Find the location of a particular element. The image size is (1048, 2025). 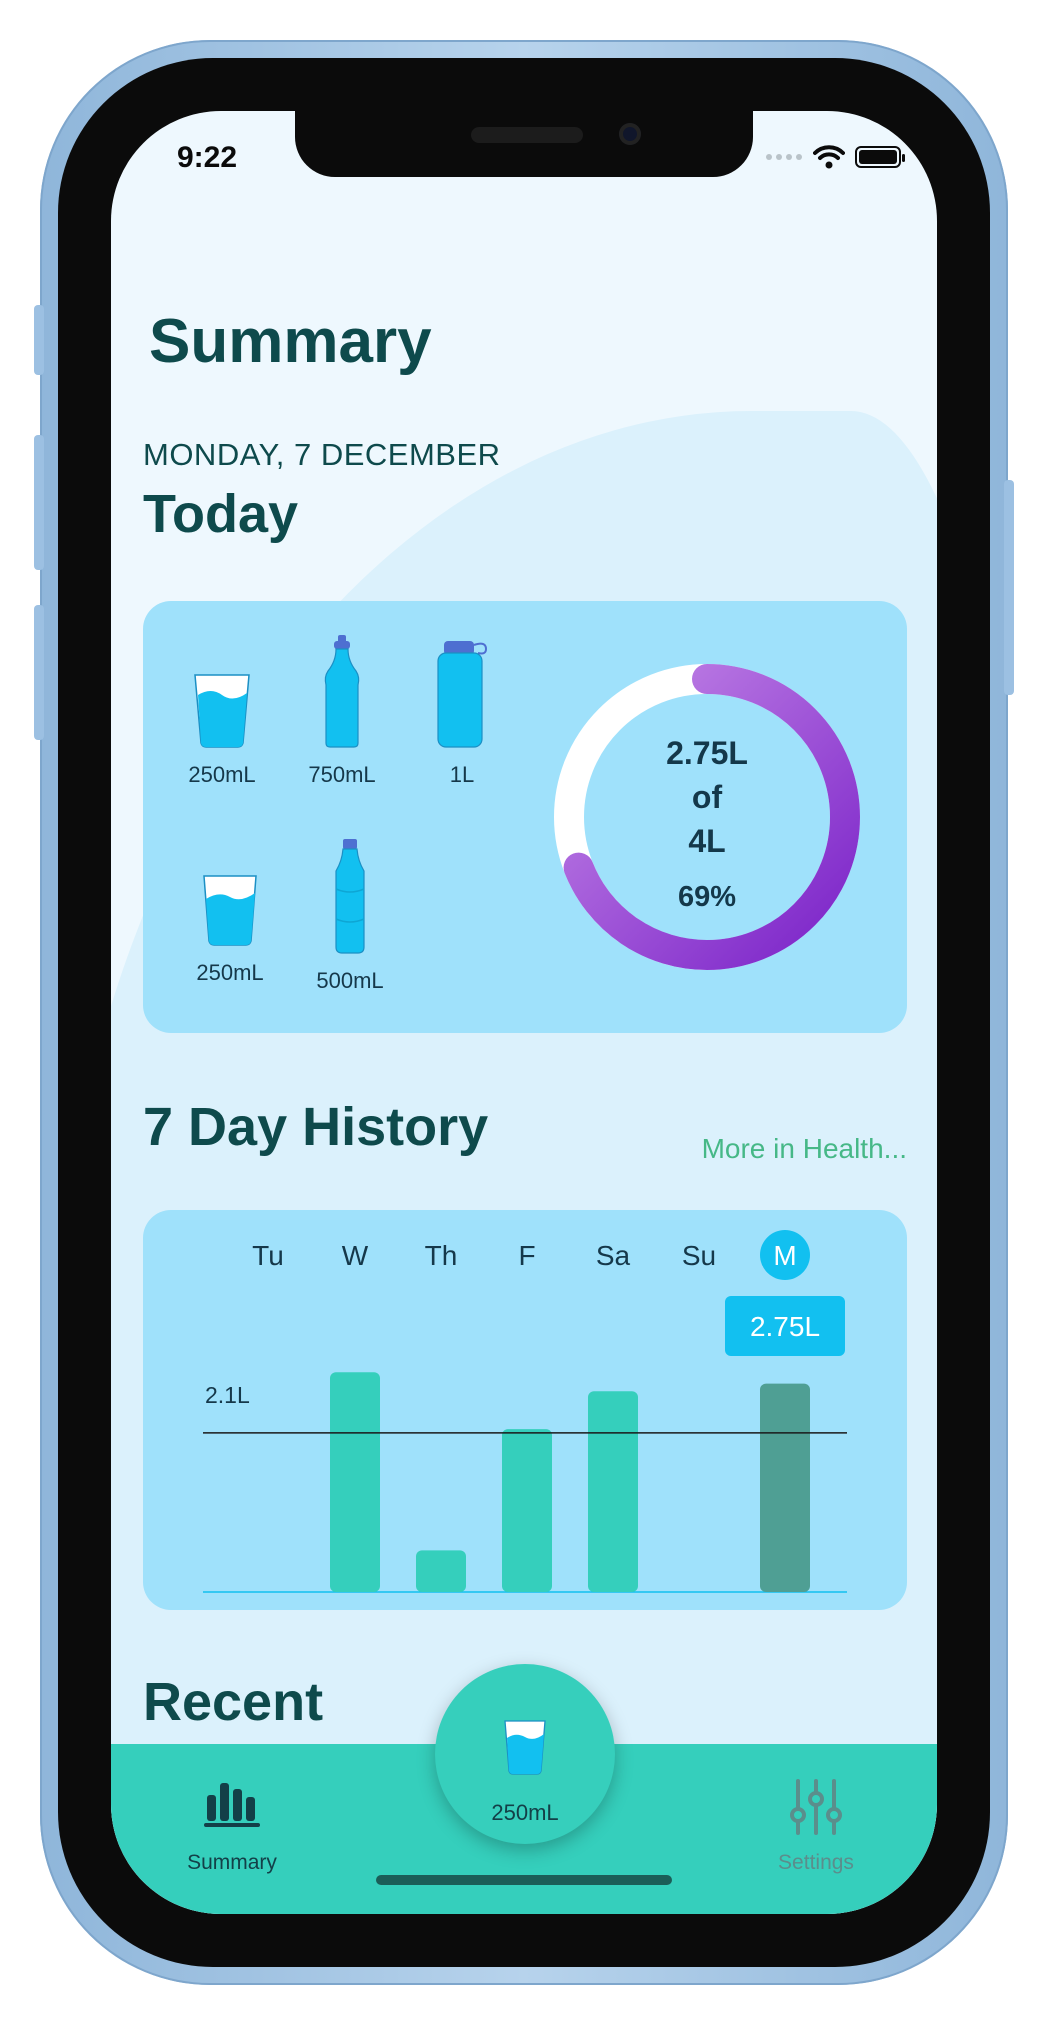

progress-percent: 69% is located at coordinates (707, 897).